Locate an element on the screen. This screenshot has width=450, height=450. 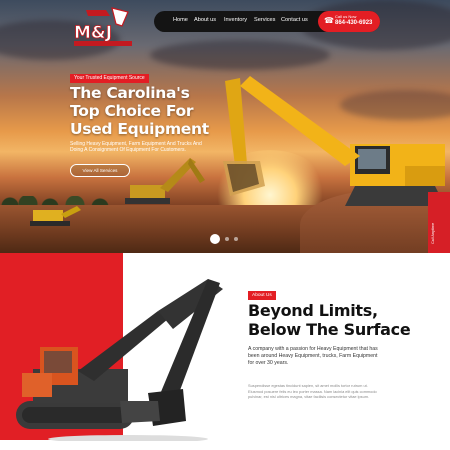
about-title: Beyond Limits, Below The Surface is located at coordinates (329, 320).